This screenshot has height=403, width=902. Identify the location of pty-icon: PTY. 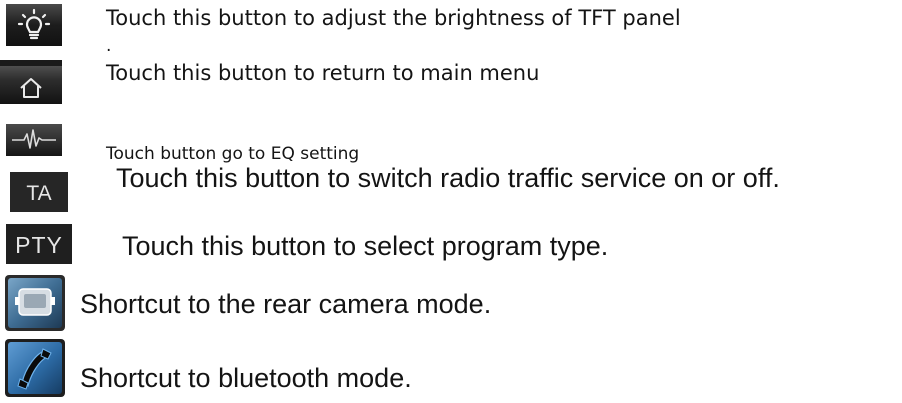
(39, 244).